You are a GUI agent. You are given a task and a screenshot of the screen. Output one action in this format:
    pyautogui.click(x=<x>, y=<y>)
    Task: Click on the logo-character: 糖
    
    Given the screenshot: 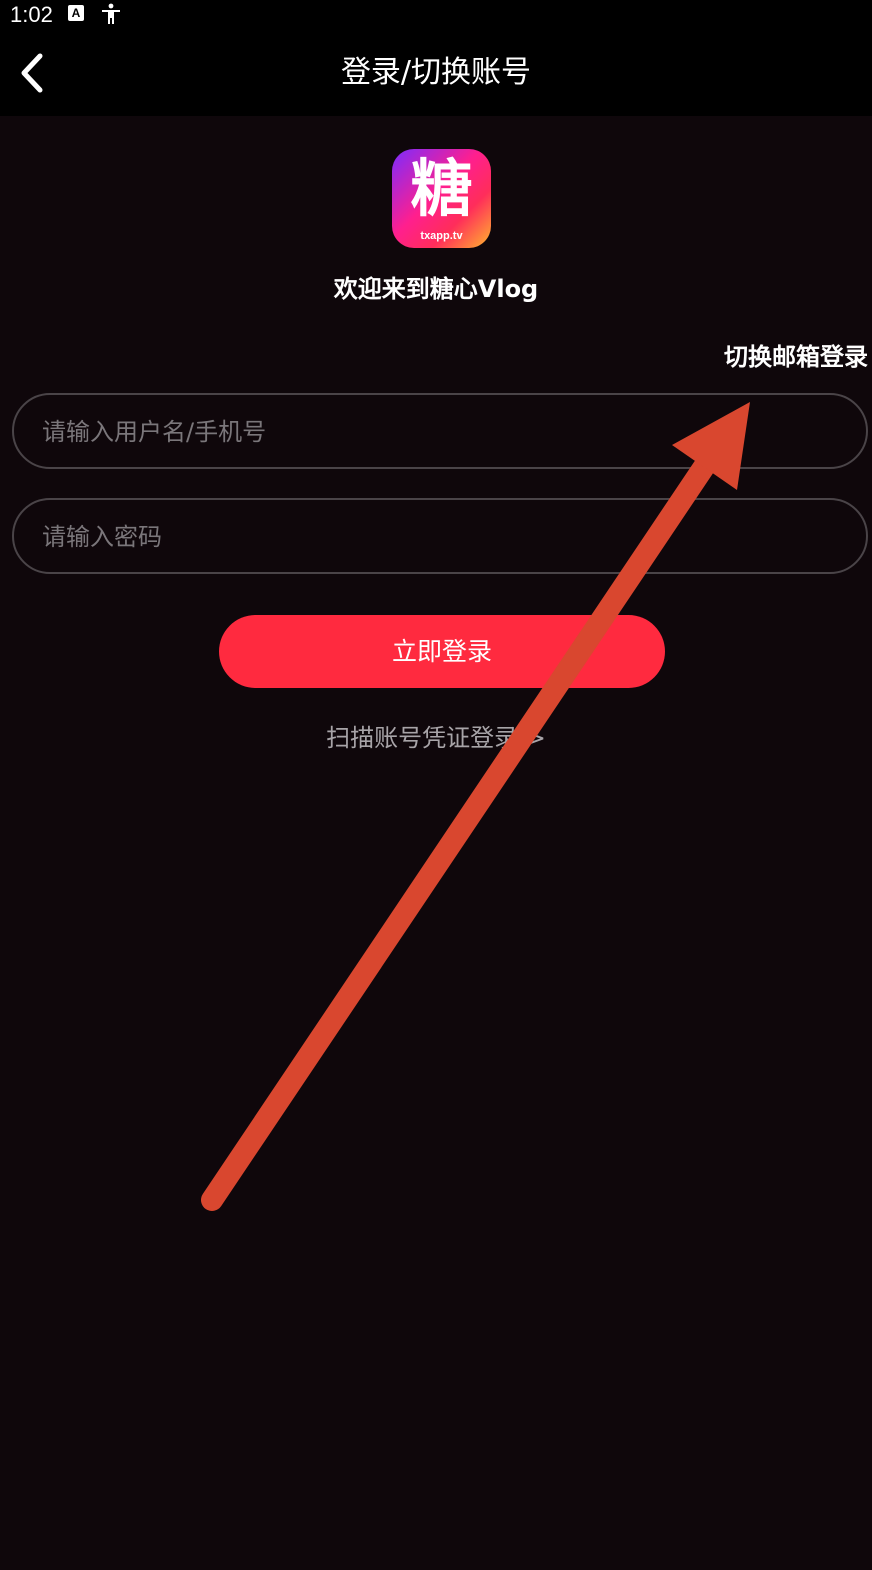 What is the action you would take?
    pyautogui.click(x=441, y=188)
    